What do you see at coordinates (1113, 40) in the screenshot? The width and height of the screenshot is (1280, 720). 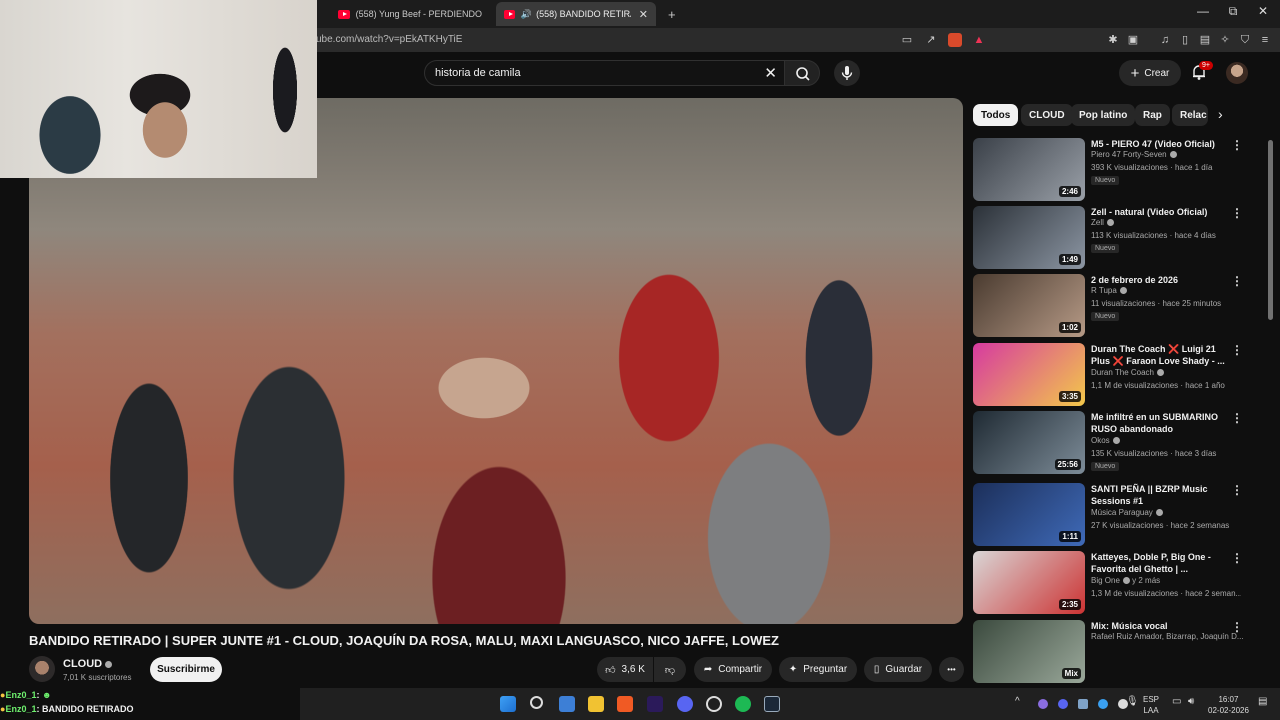 I see `extensions-icon: ✱` at bounding box center [1113, 40].